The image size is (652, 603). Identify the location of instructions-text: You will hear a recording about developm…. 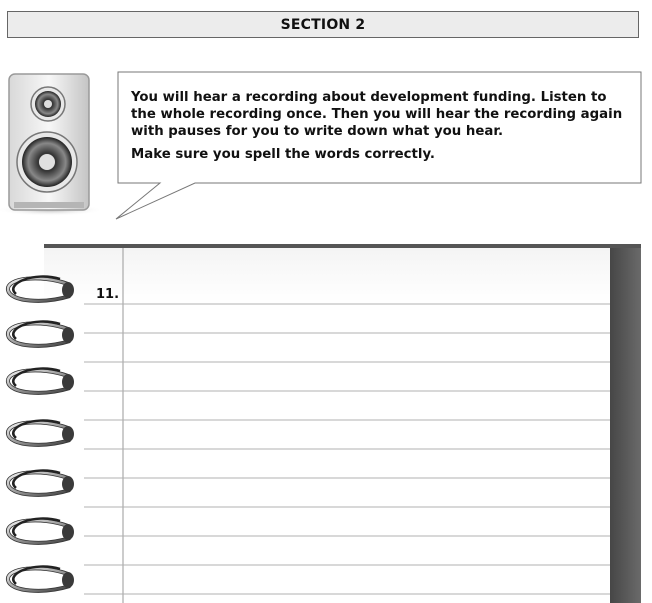
(379, 128).